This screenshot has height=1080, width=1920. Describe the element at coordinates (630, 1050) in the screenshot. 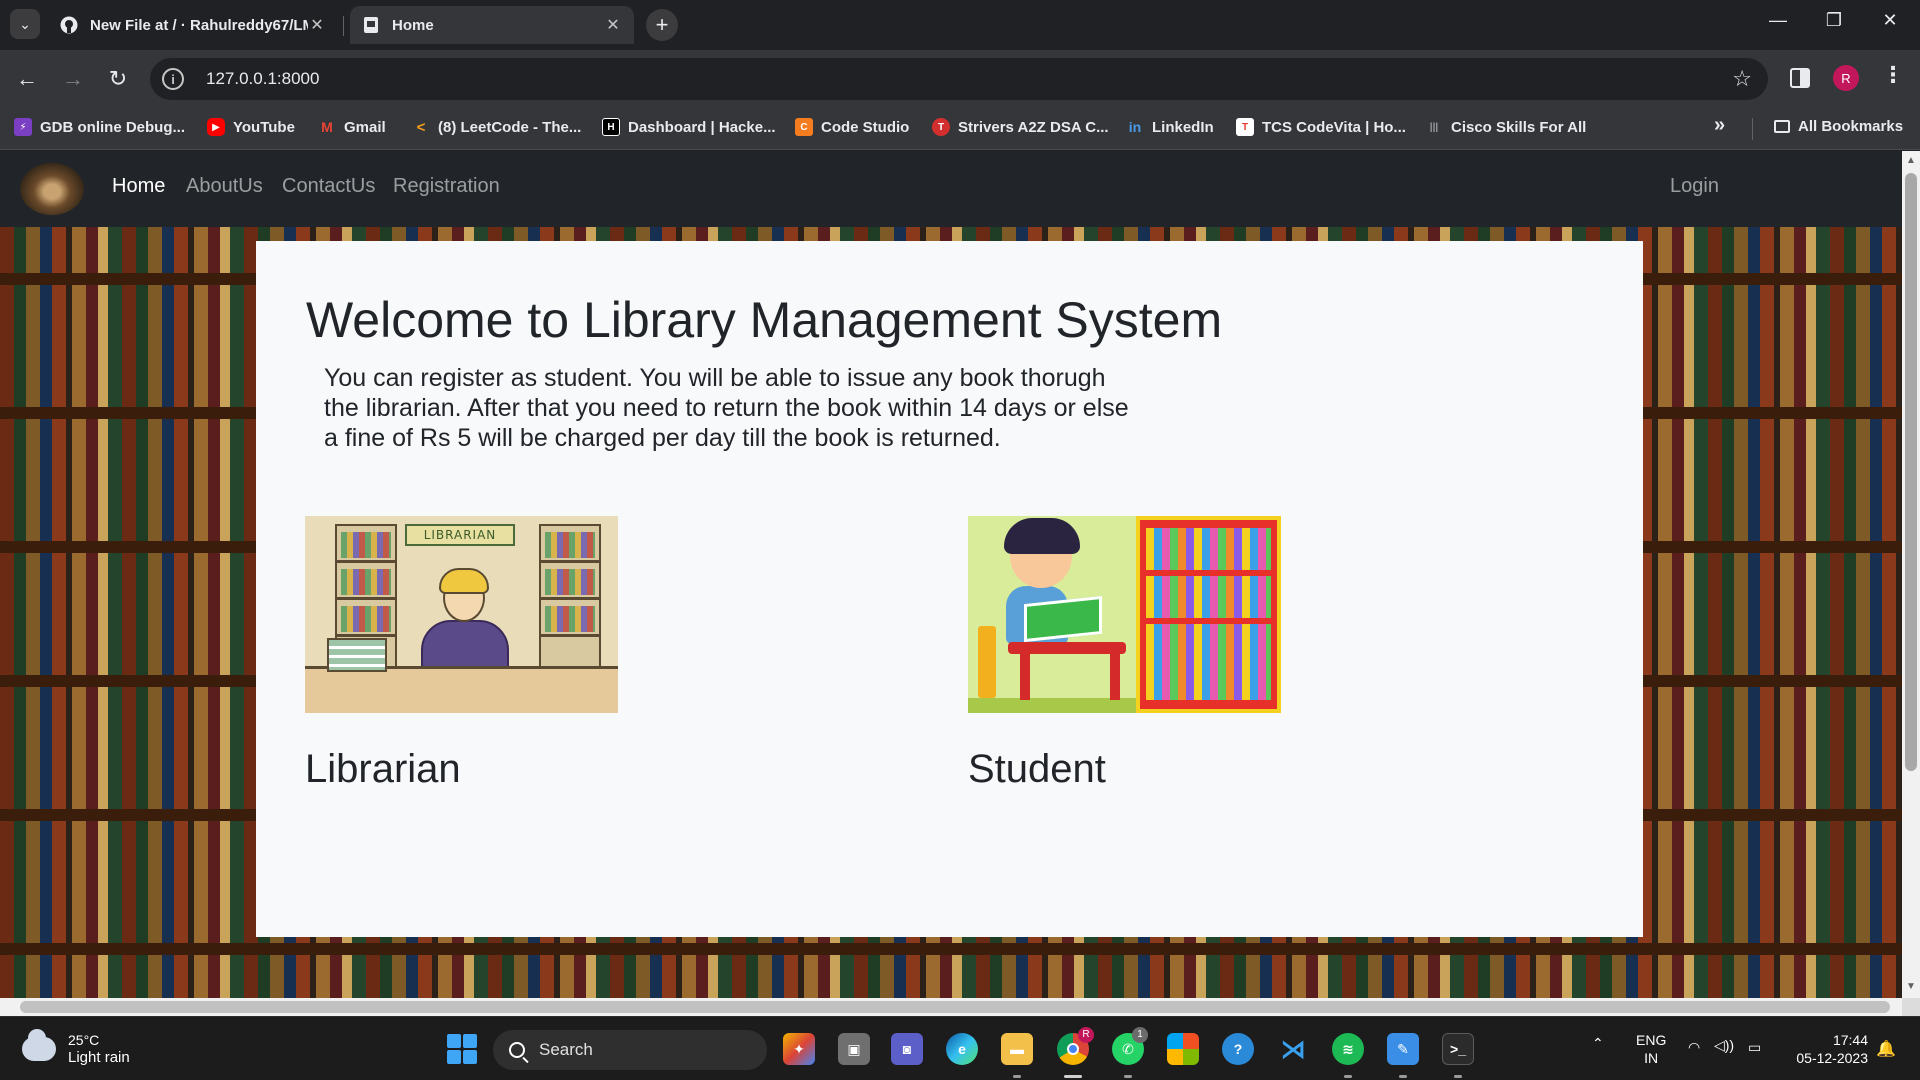

I see `taskbar-search: Search` at that location.